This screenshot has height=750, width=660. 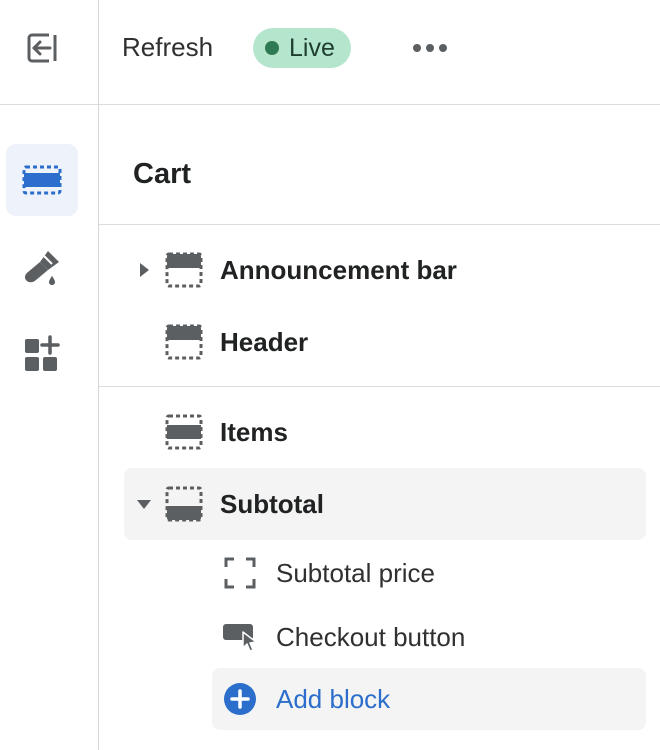 What do you see at coordinates (240, 573) in the screenshot?
I see `frame-corners-icon` at bounding box center [240, 573].